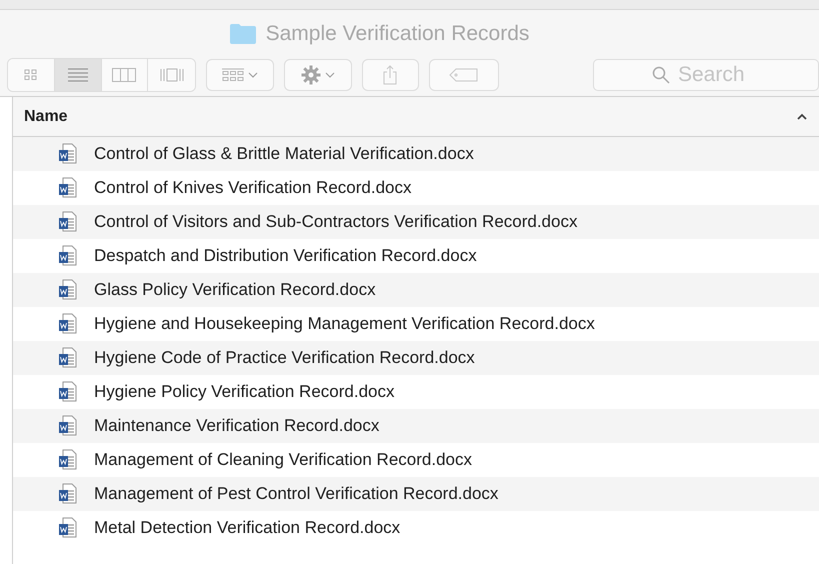 The width and height of the screenshot is (819, 564). Describe the element at coordinates (233, 75) in the screenshot. I see `group-icon` at that location.